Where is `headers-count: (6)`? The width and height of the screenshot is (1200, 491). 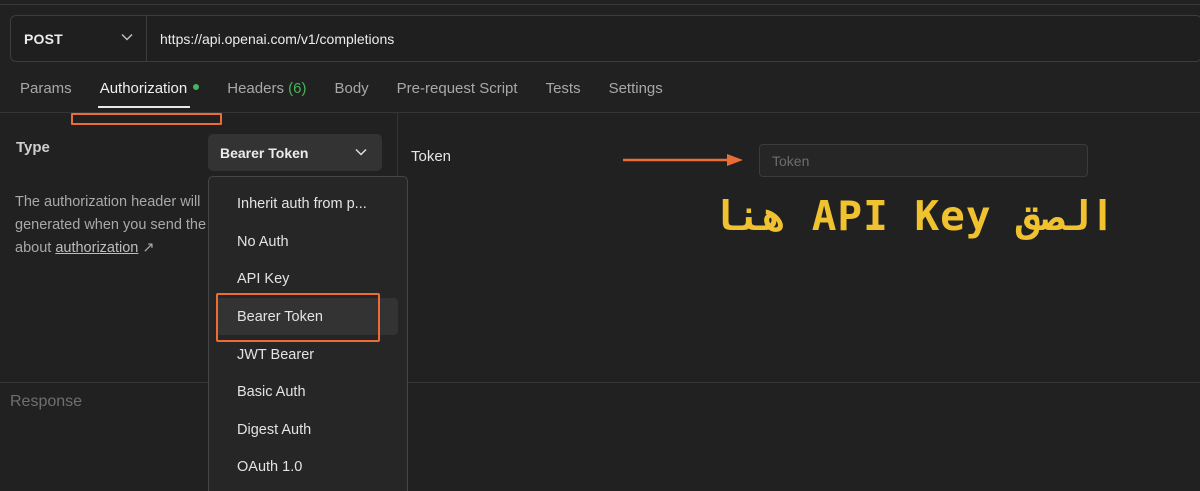 headers-count: (6) is located at coordinates (297, 88).